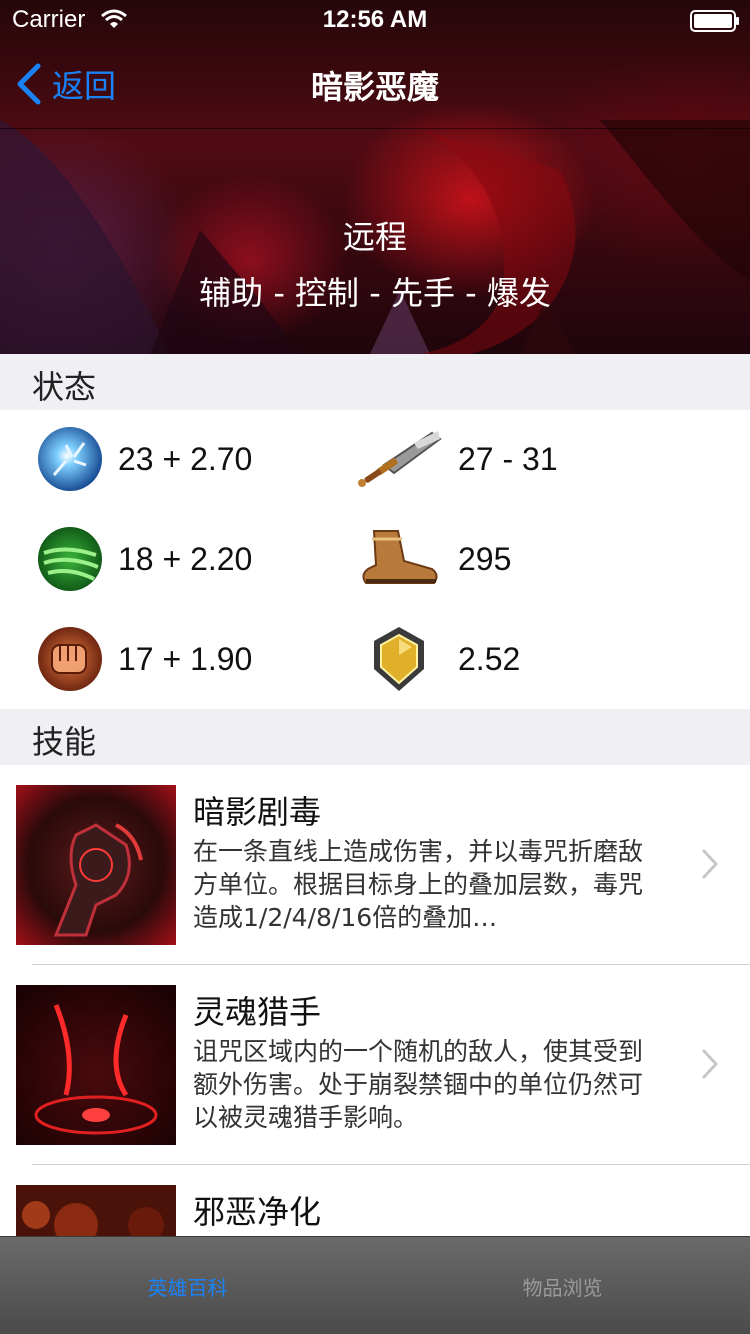  Describe the element at coordinates (456, 459) in the screenshot. I see `stat-damage: 27 - 31` at that location.